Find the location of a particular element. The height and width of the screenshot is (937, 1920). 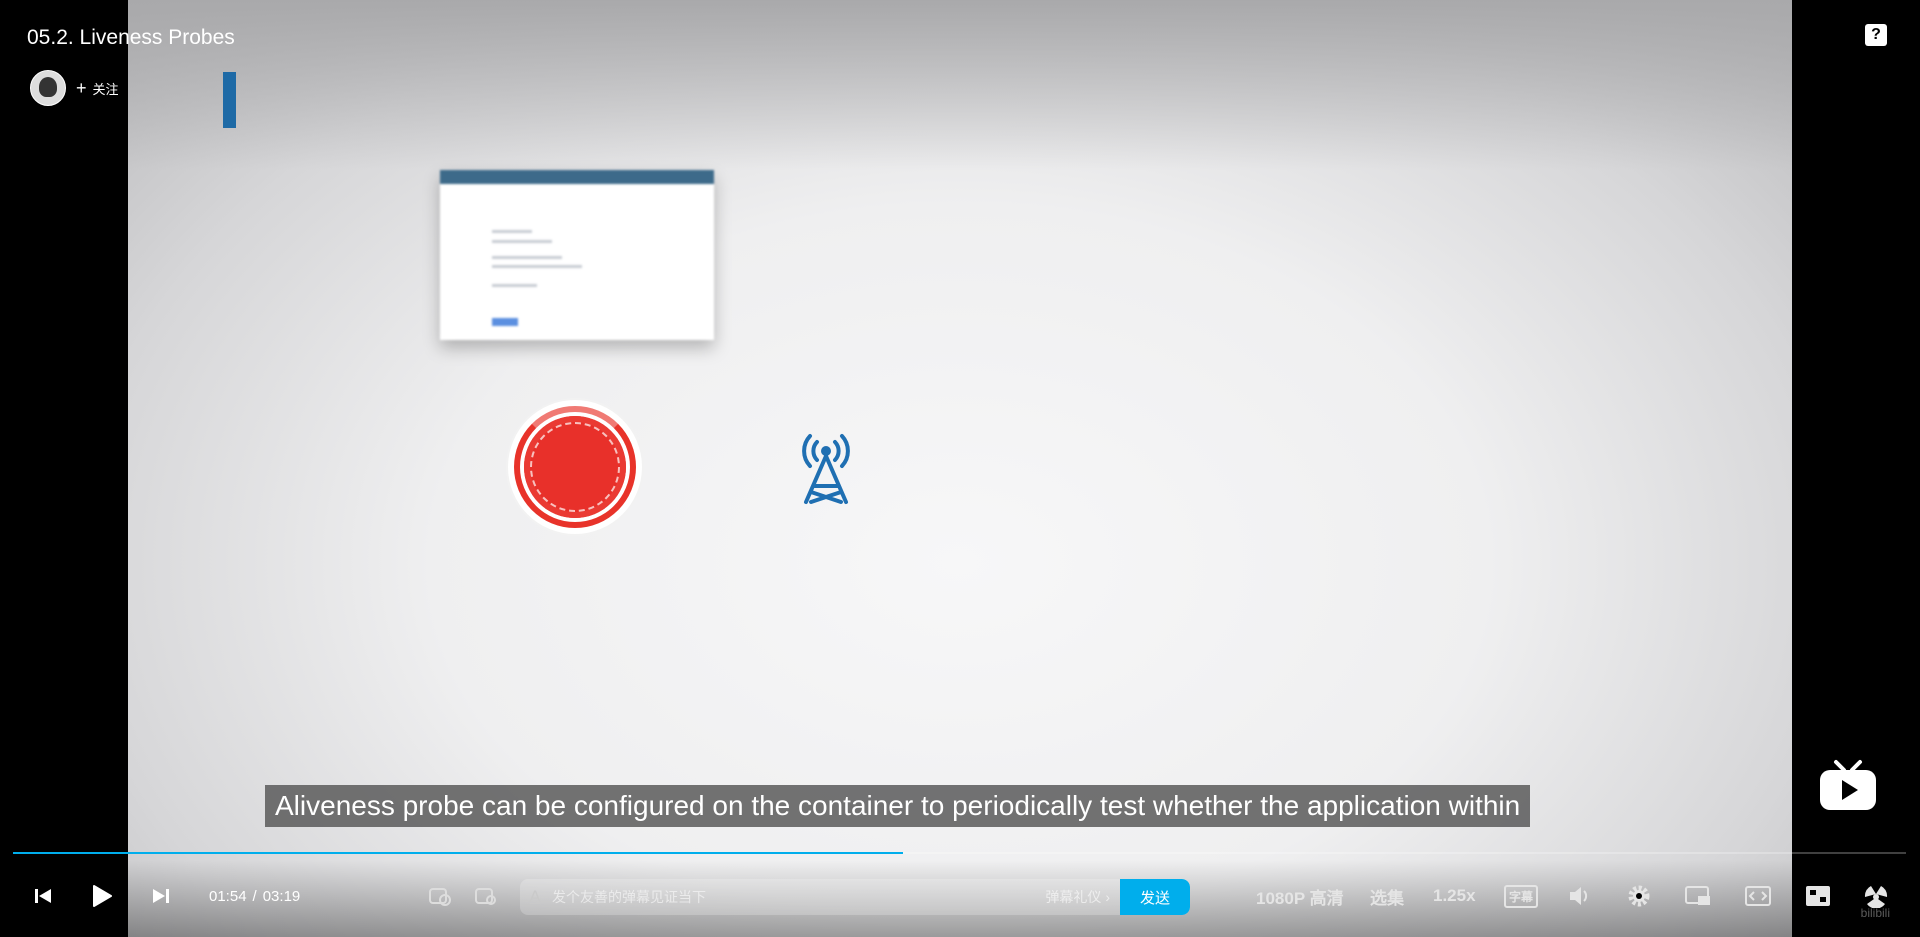

bilibili-tv-icon is located at coordinates (1848, 786).